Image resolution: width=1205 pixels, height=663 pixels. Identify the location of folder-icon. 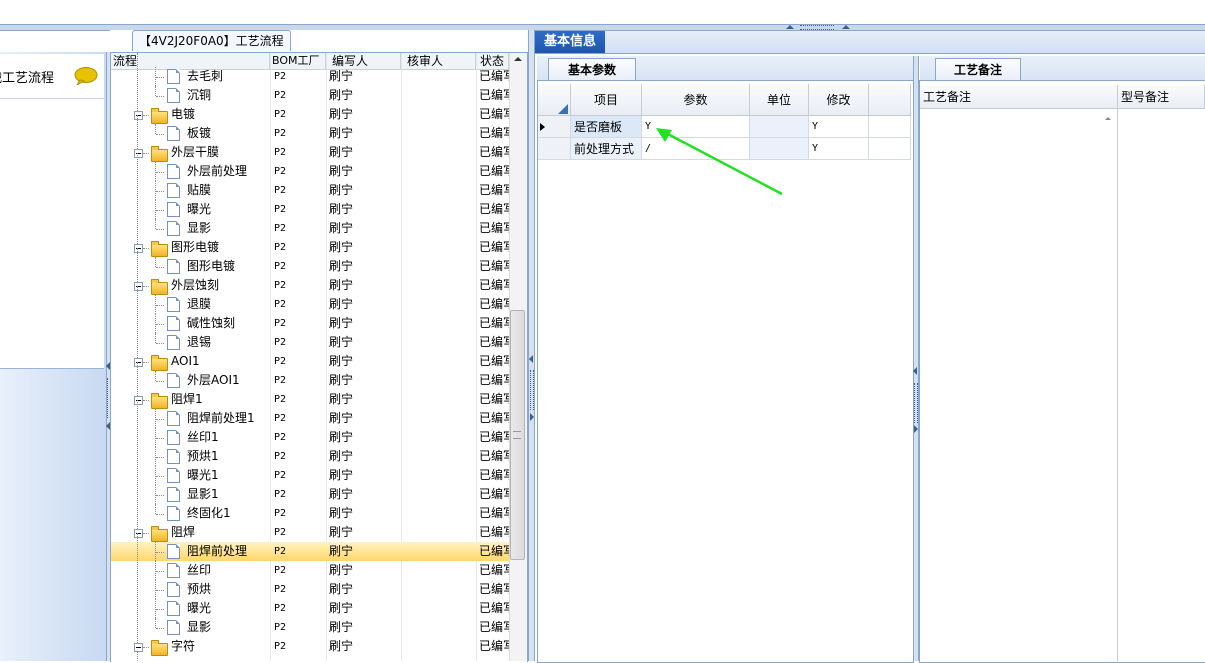
(159, 154).